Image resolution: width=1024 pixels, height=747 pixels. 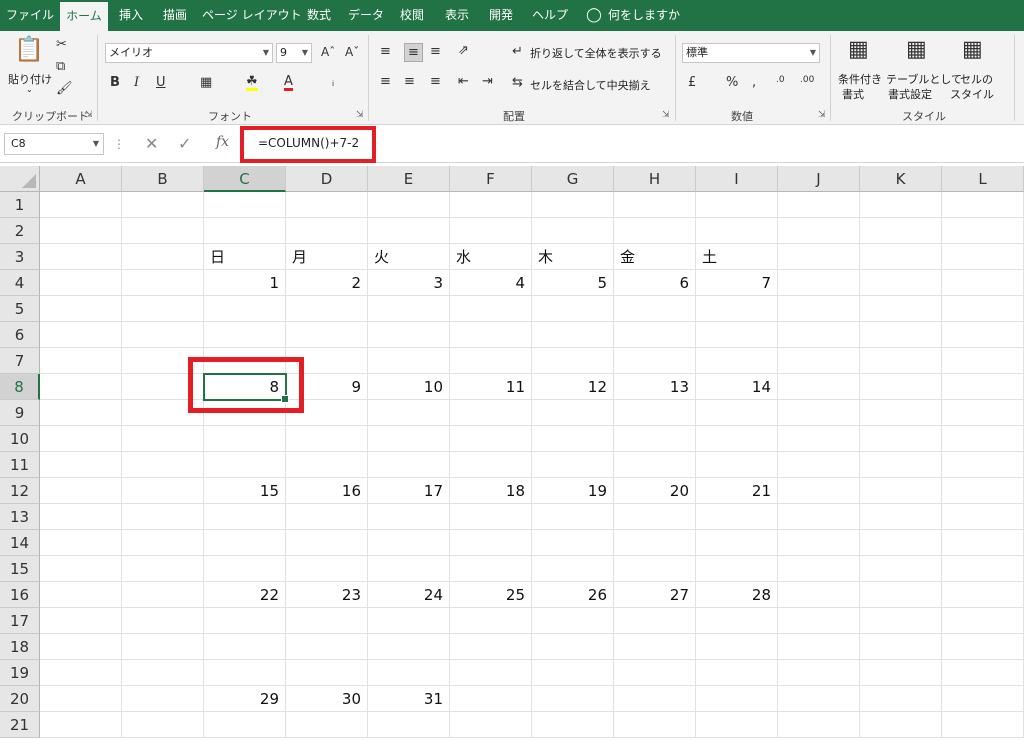 I want to click on row-header-19: 19, so click(x=20, y=673).